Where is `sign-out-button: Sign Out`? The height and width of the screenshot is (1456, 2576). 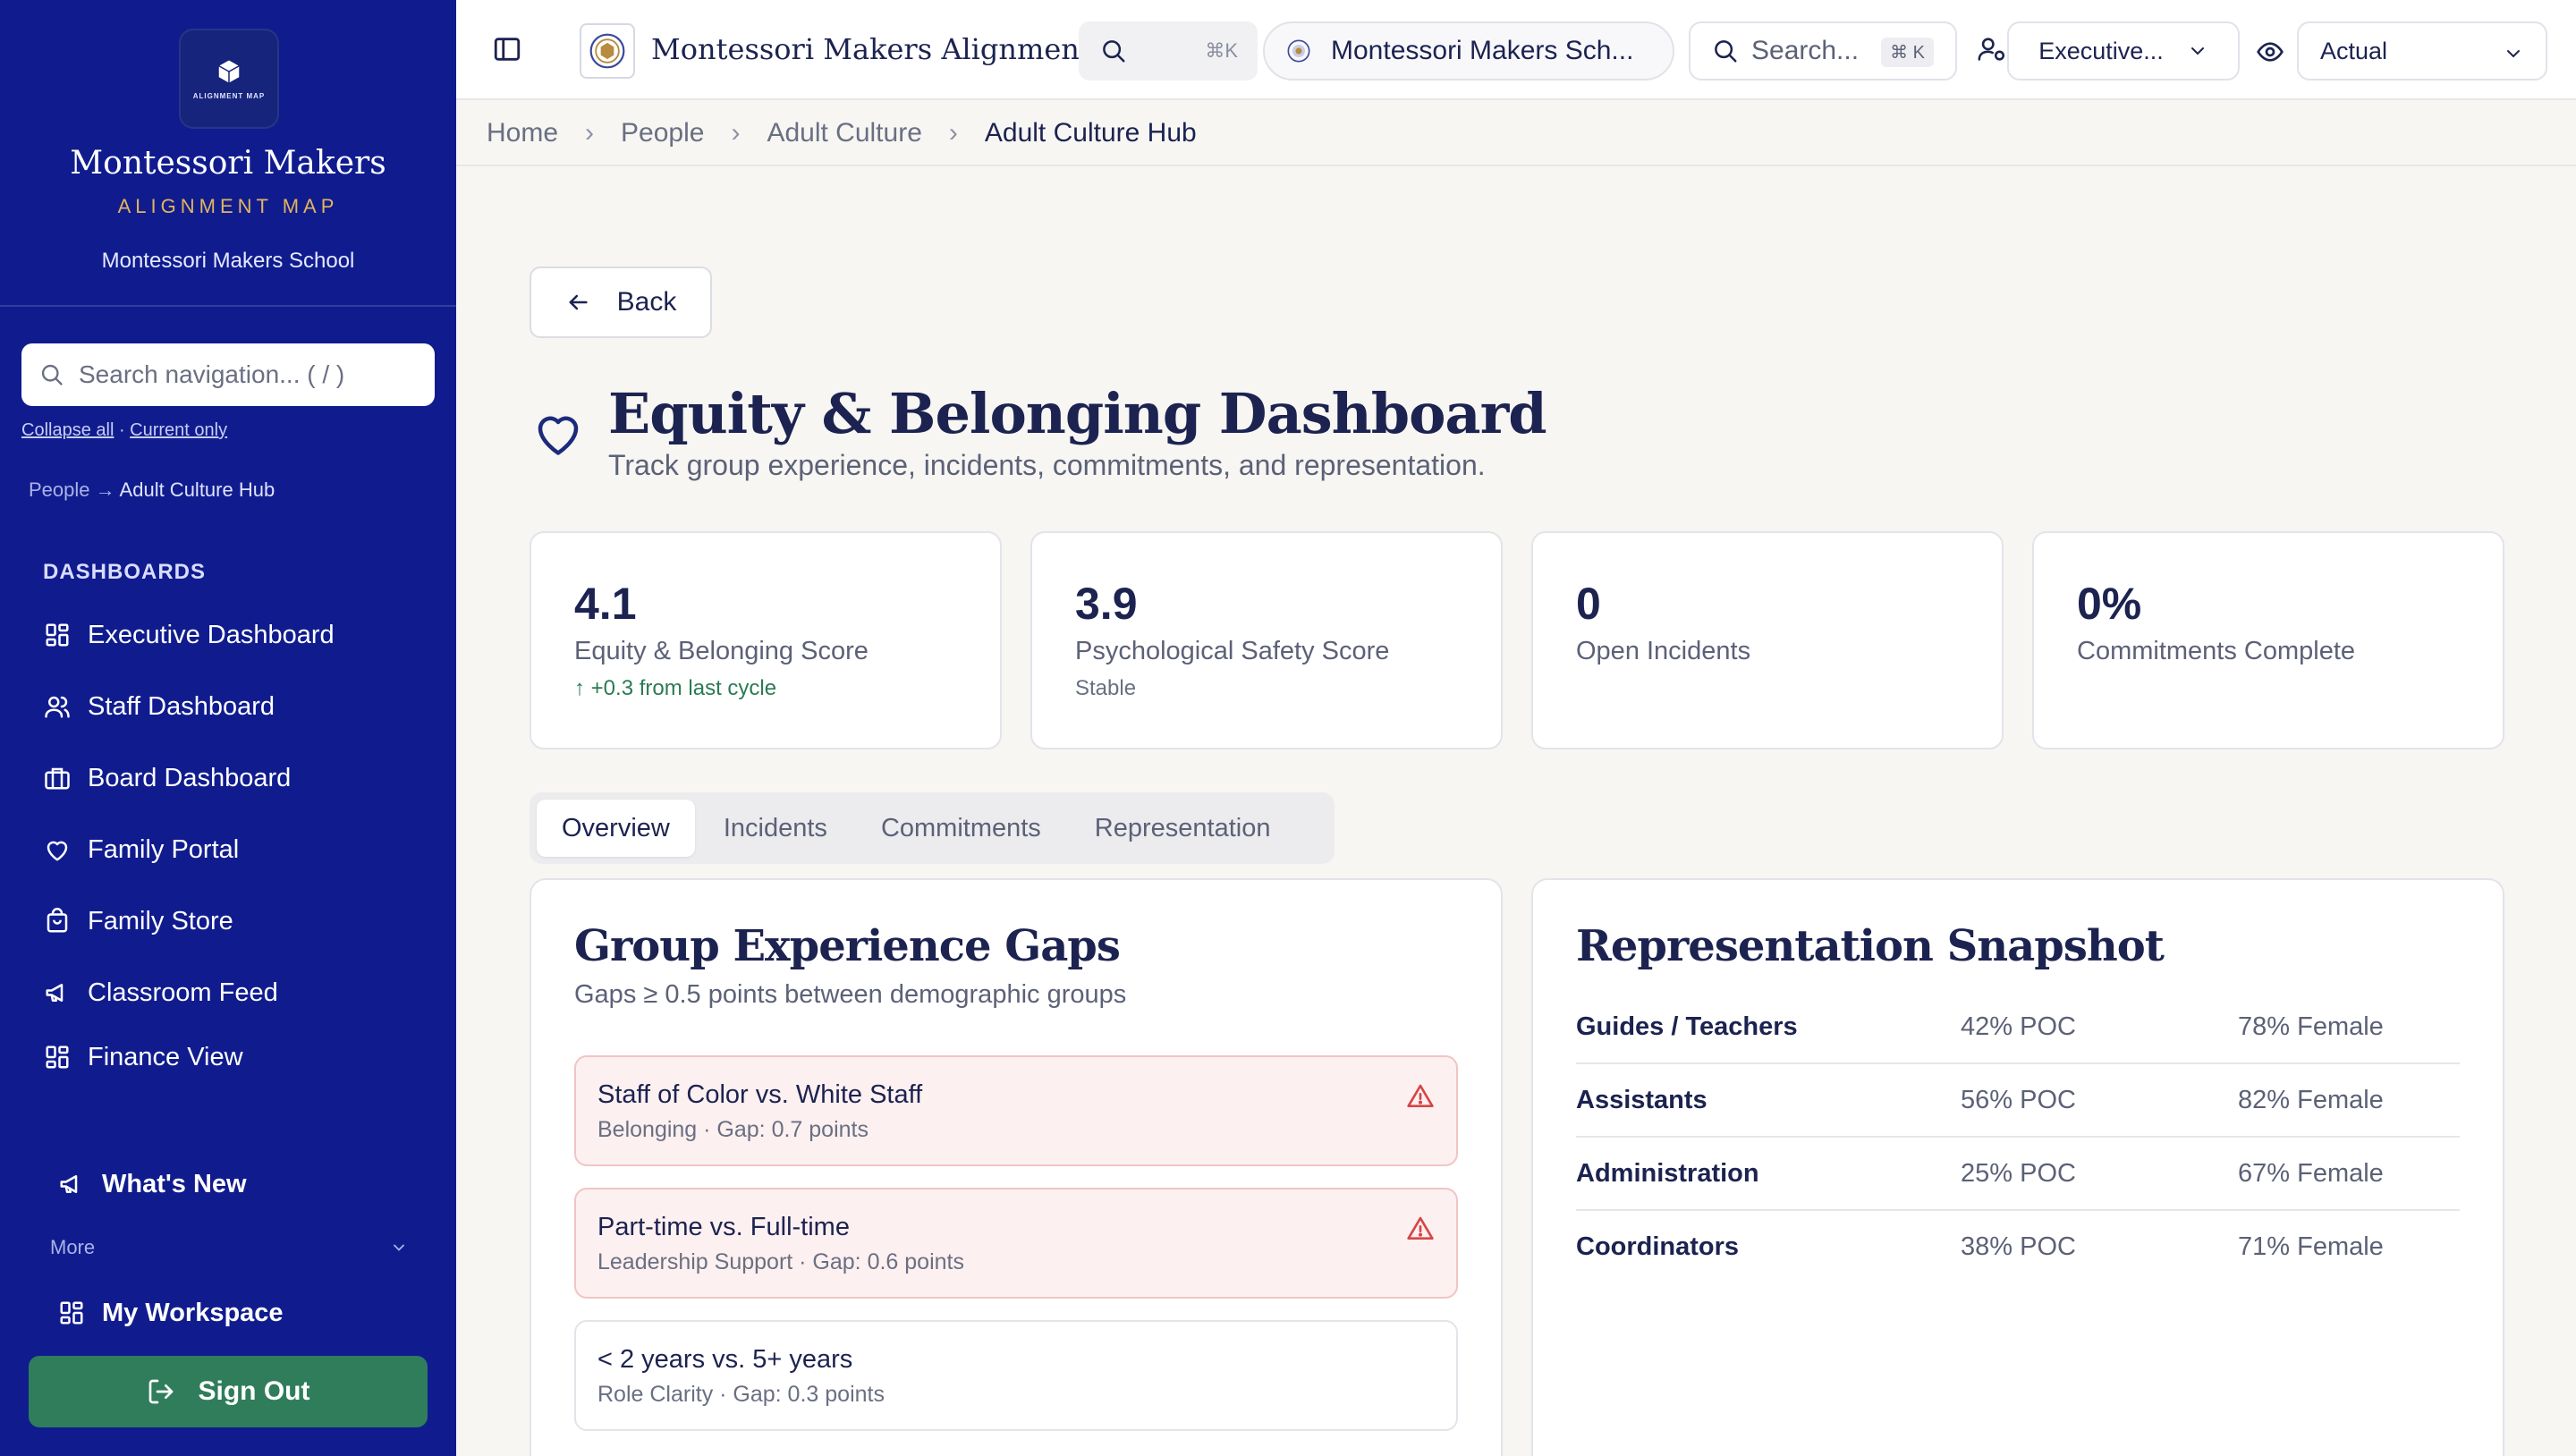
sign-out-button: Sign Out is located at coordinates (228, 1391).